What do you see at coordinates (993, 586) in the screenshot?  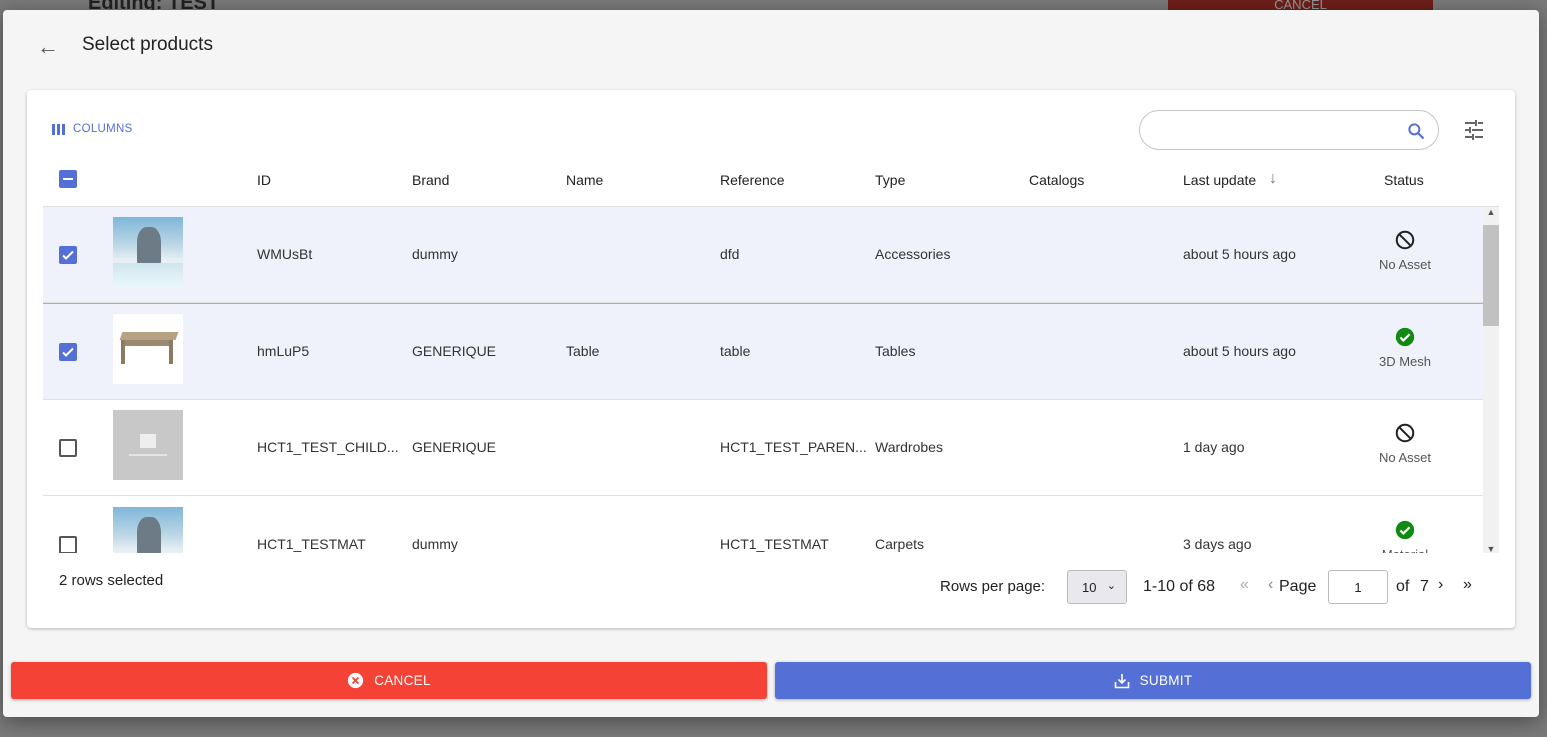 I see `rows-per-page-label: Rows per page:` at bounding box center [993, 586].